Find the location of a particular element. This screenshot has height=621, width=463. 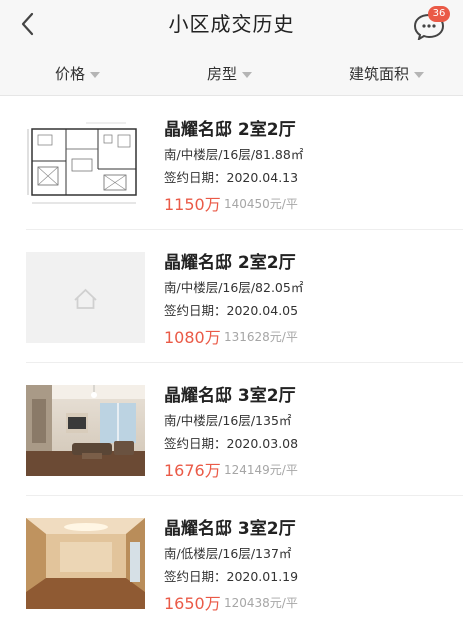

filter-area: 建筑面积 is located at coordinates (387, 73).